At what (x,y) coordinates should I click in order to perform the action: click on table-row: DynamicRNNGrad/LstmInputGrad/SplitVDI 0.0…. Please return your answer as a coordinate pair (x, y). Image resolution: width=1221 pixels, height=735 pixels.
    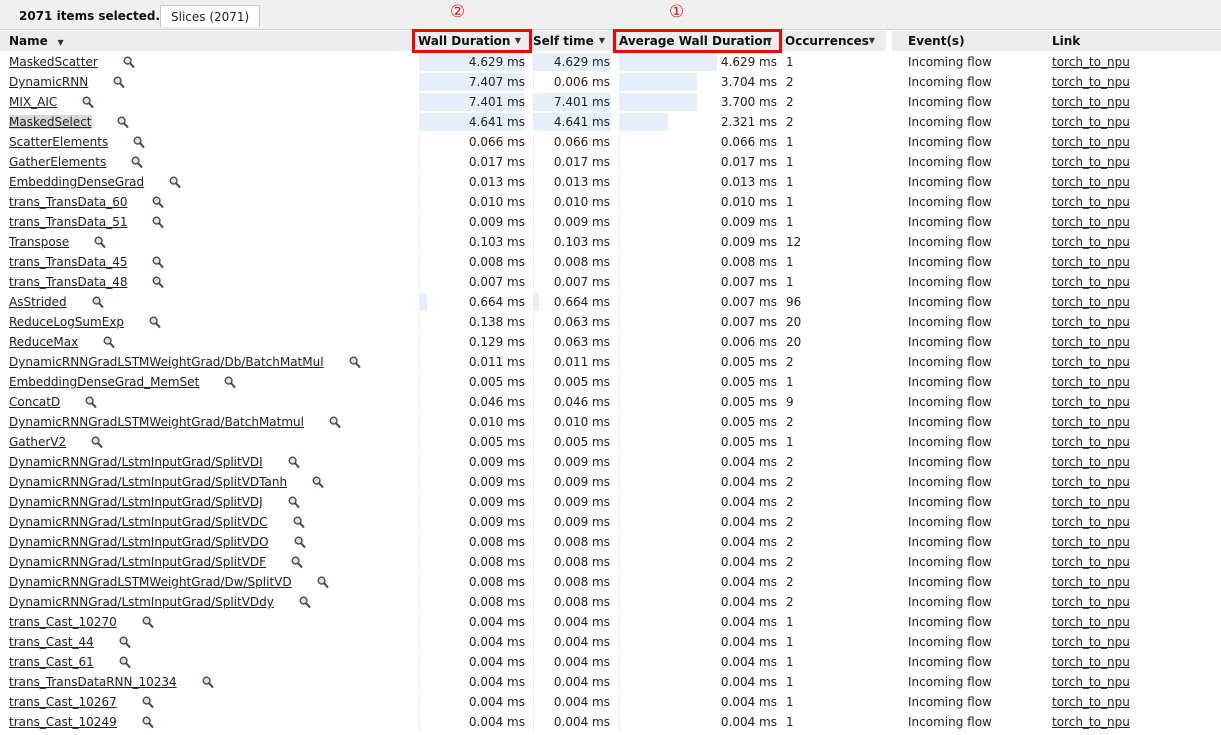
    Looking at the image, I should click on (610, 462).